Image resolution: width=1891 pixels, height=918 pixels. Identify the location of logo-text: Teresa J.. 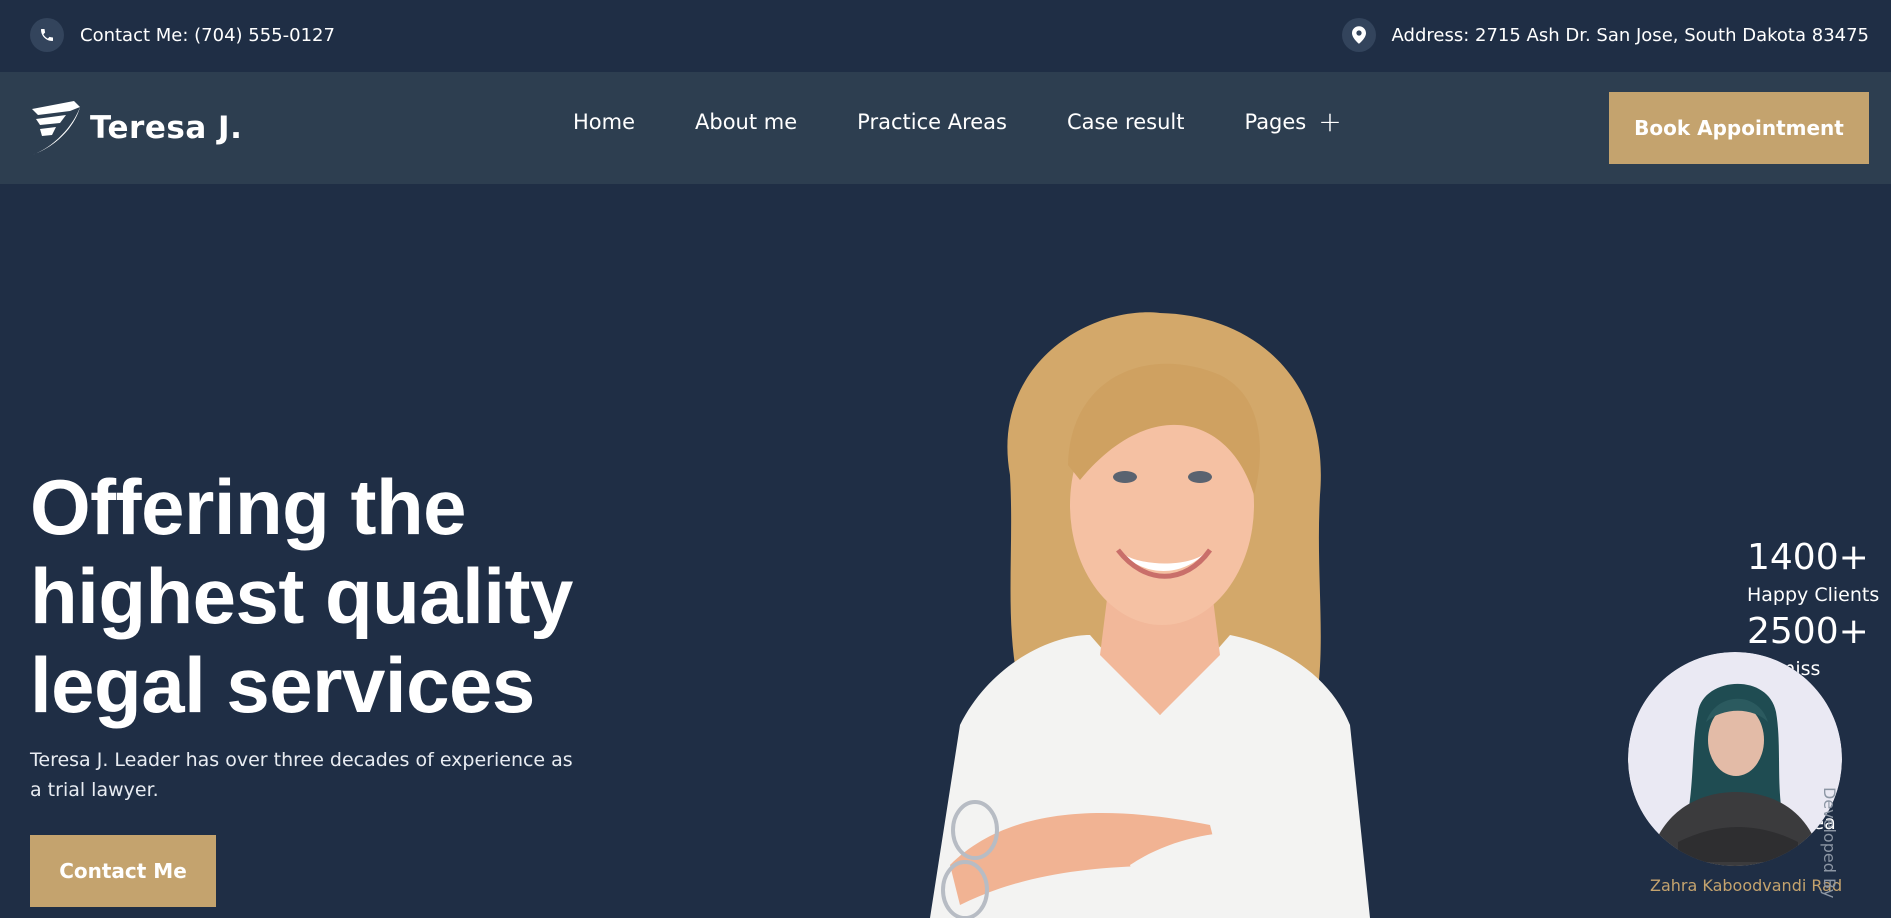
(166, 128).